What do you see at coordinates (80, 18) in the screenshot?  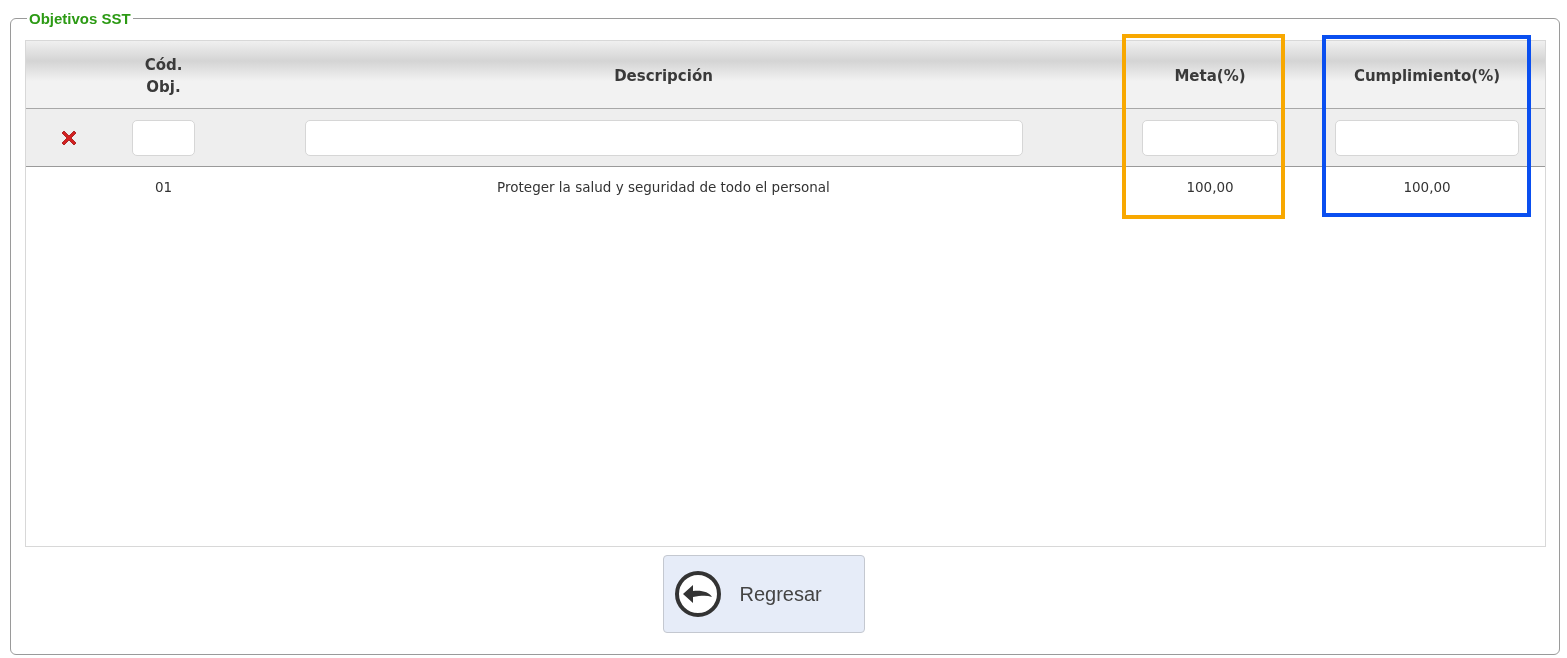 I see `panel-title: Objetivos SST` at bounding box center [80, 18].